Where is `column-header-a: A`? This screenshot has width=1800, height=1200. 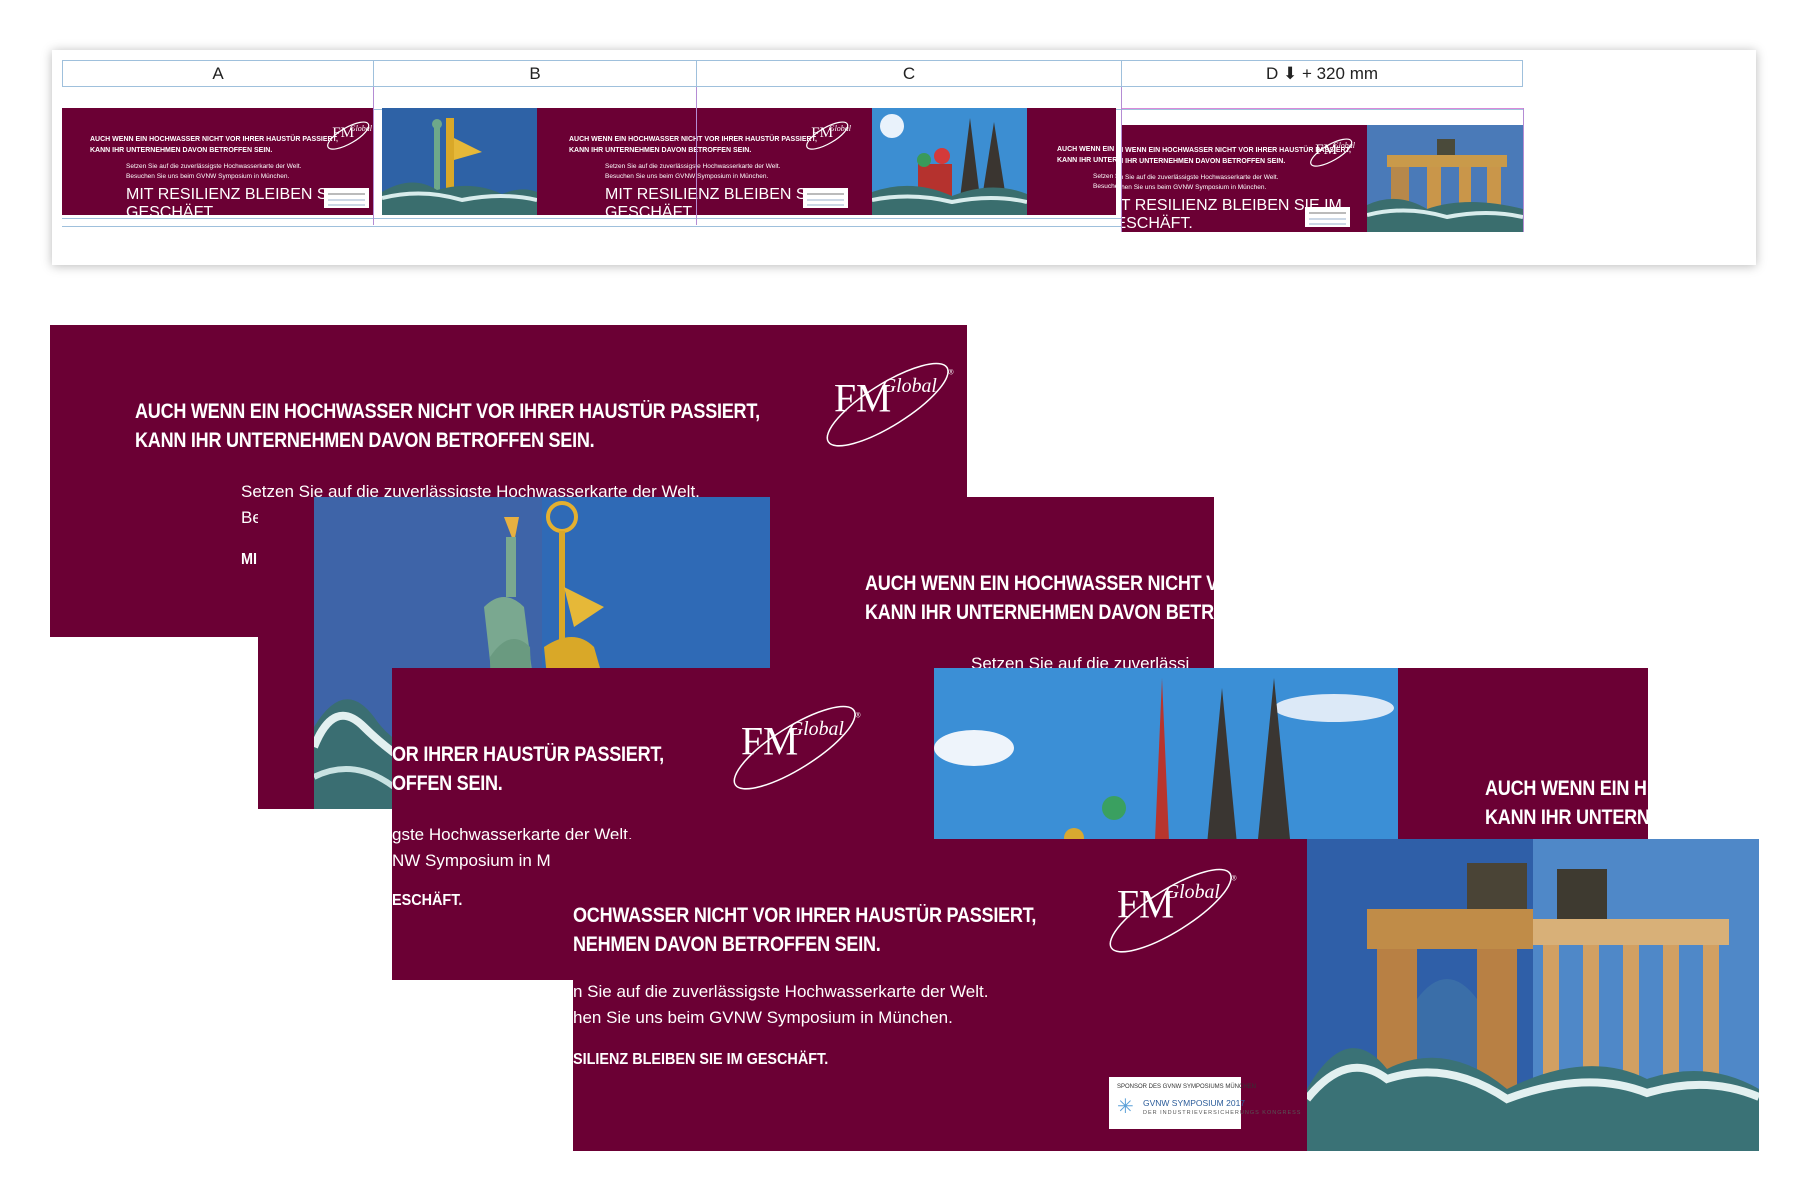 column-header-a: A is located at coordinates (218, 73).